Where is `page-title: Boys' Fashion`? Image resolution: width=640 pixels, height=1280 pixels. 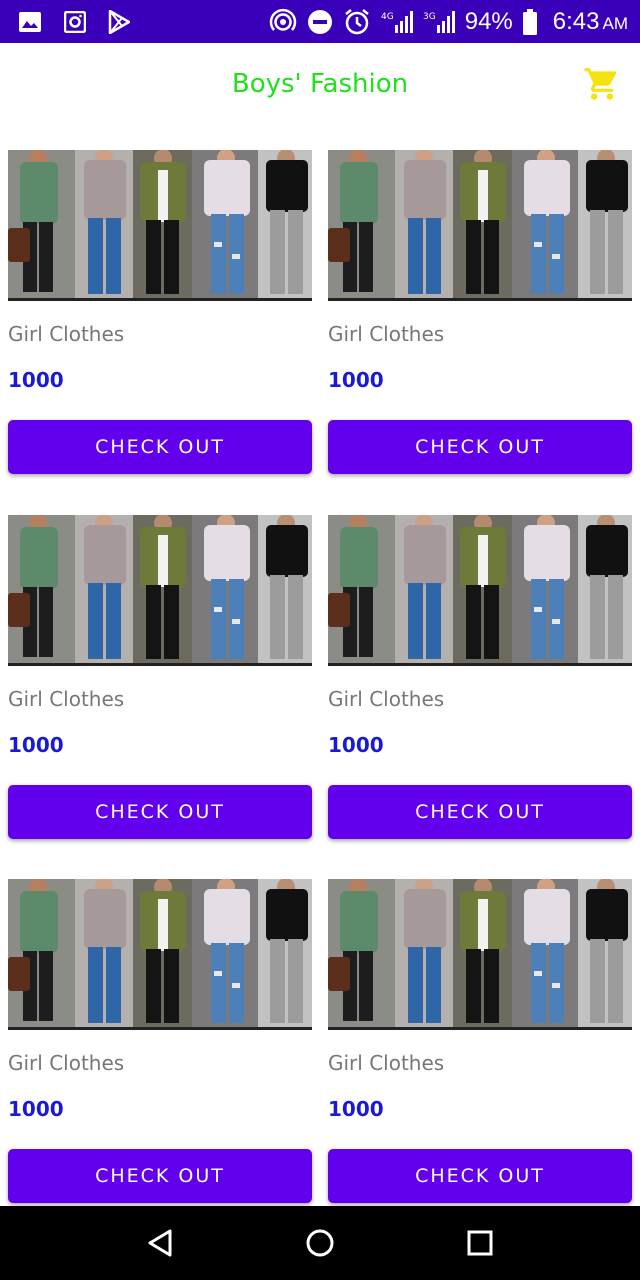 page-title: Boys' Fashion is located at coordinates (320, 84).